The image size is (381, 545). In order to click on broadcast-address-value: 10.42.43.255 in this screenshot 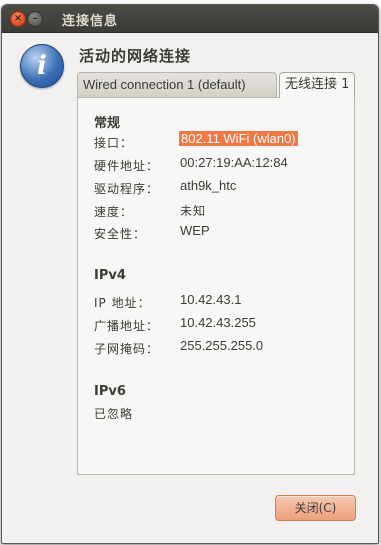, I will do `click(218, 322)`.